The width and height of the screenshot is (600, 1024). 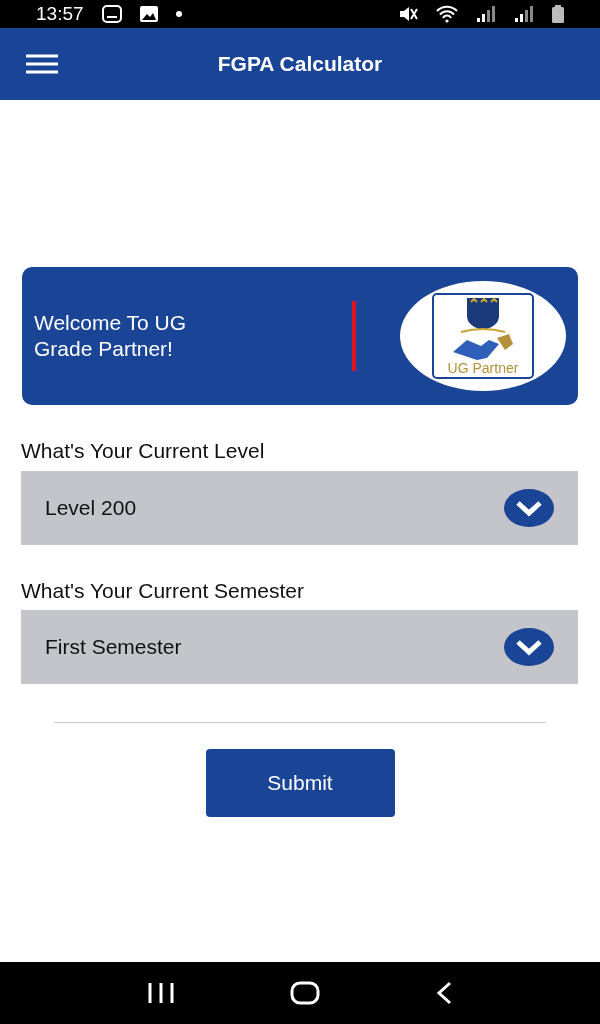 I want to click on recent-apps-icon, so click(x=161, y=993).